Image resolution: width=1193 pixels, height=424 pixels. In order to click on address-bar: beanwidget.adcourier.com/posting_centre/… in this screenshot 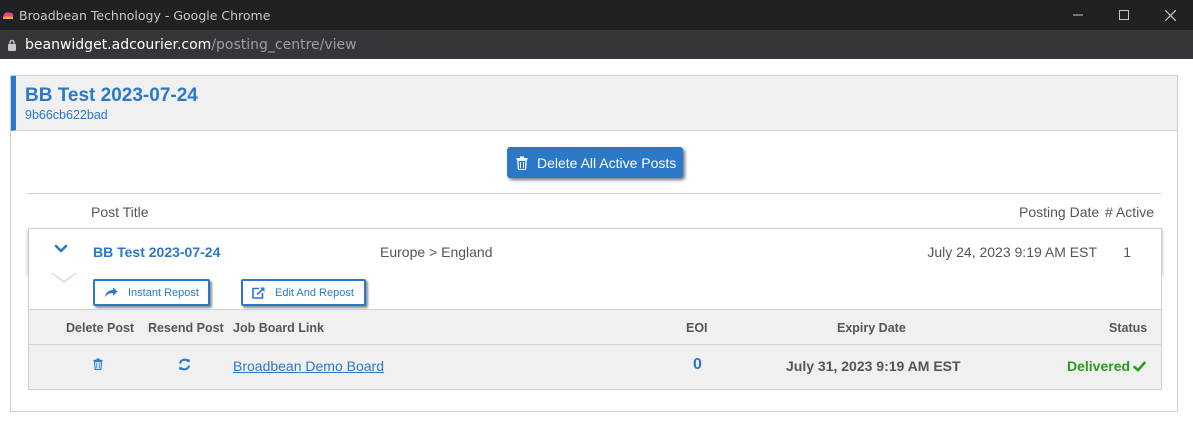, I will do `click(596, 44)`.